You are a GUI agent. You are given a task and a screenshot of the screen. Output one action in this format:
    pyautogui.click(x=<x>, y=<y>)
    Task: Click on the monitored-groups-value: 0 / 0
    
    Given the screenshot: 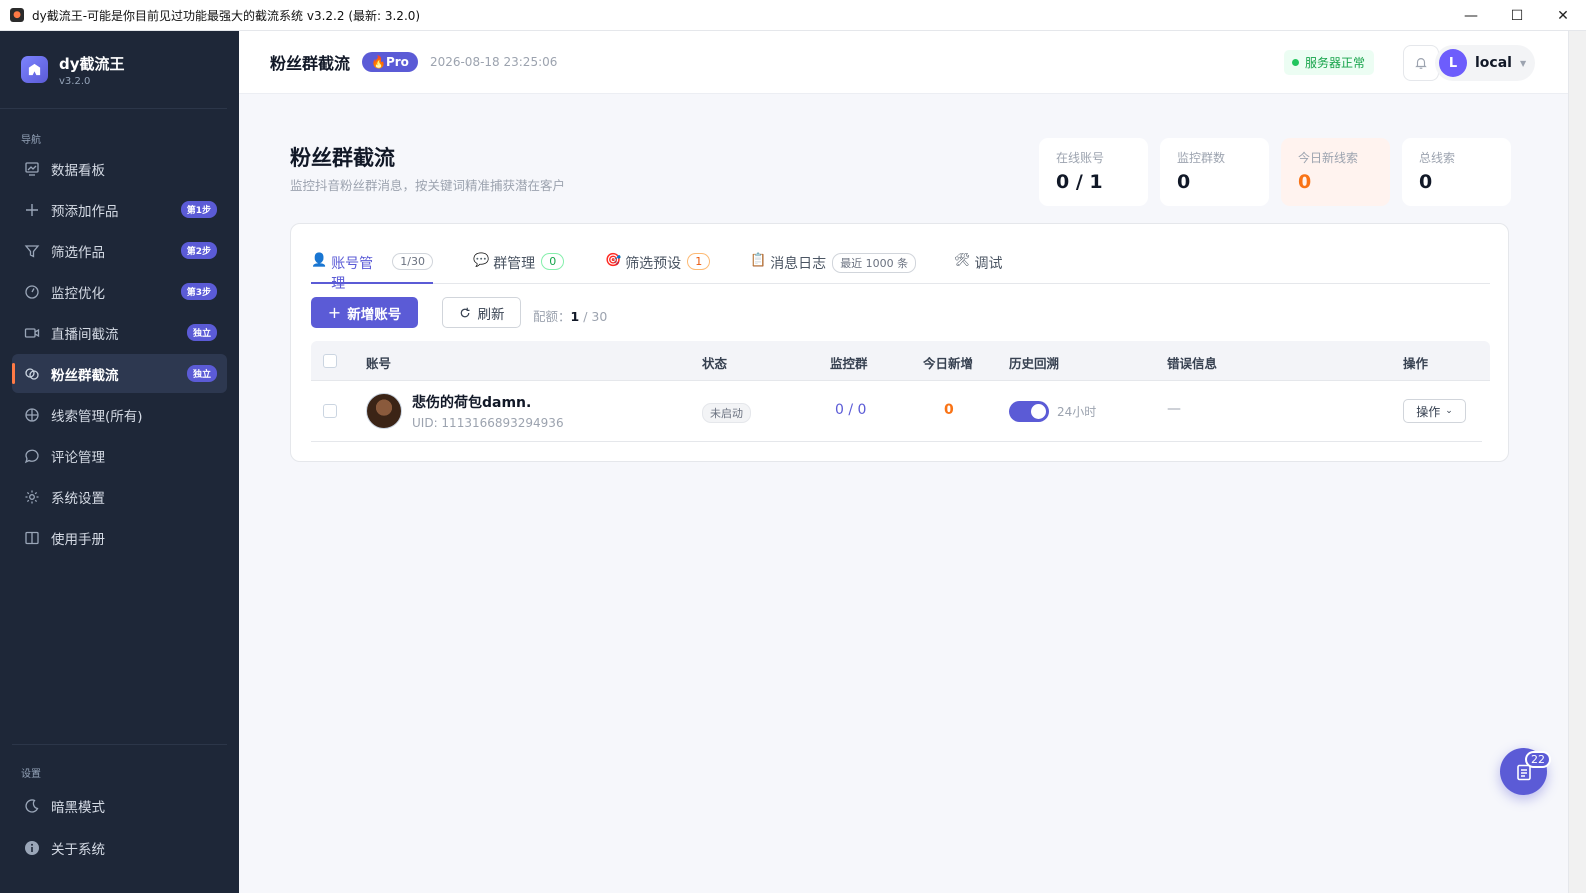 What is the action you would take?
    pyautogui.click(x=851, y=410)
    